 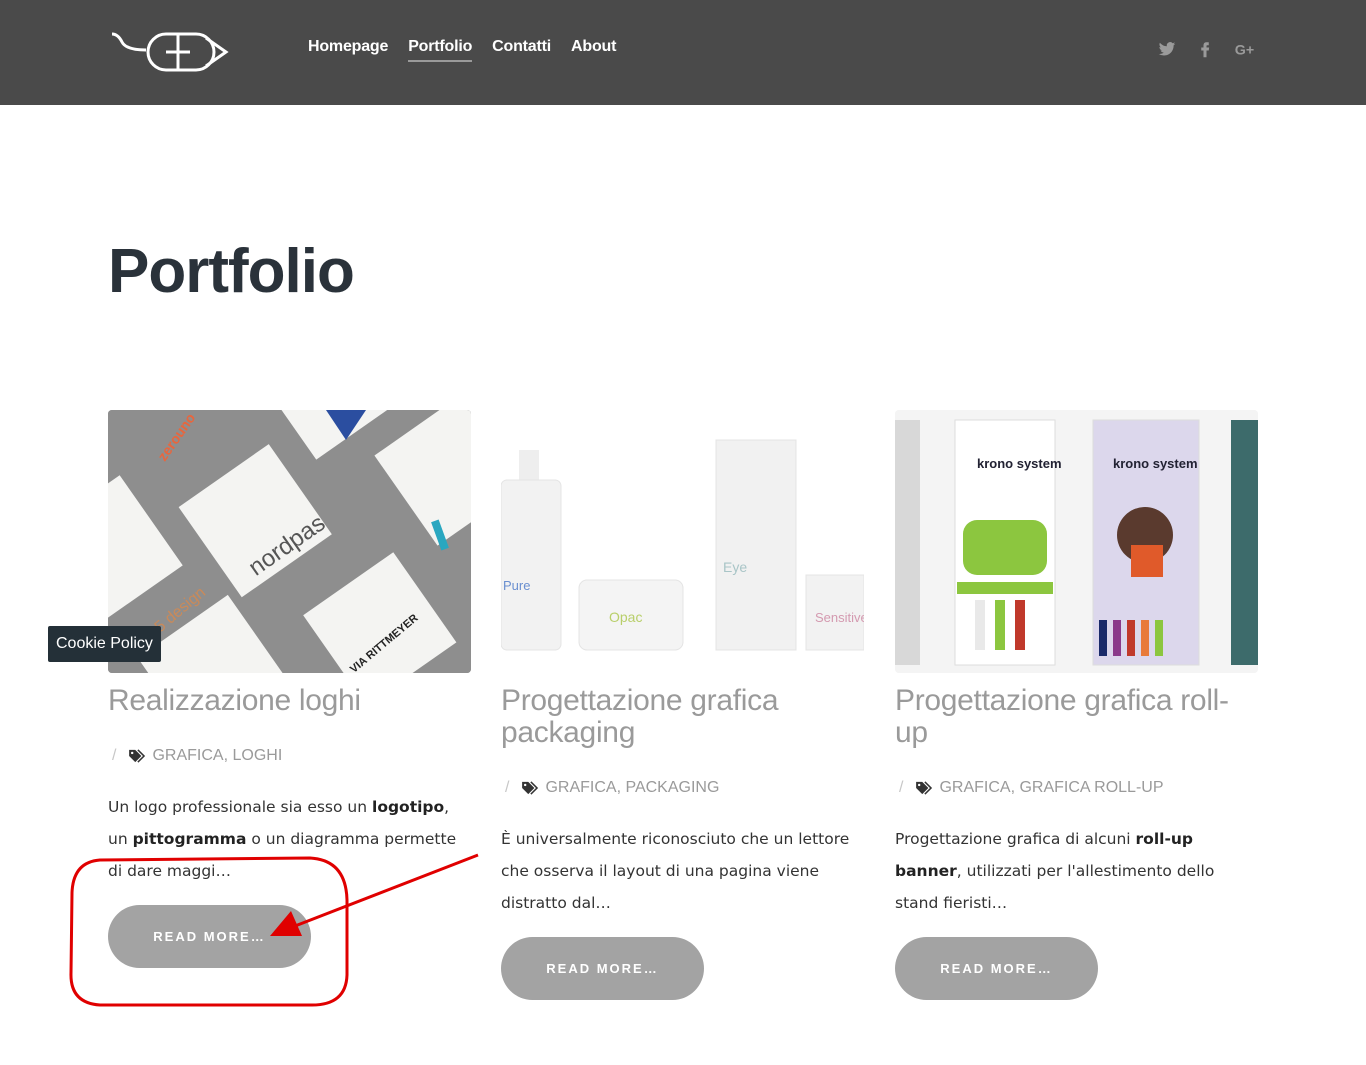 I want to click on nav-contatti: Contatti, so click(x=521, y=50).